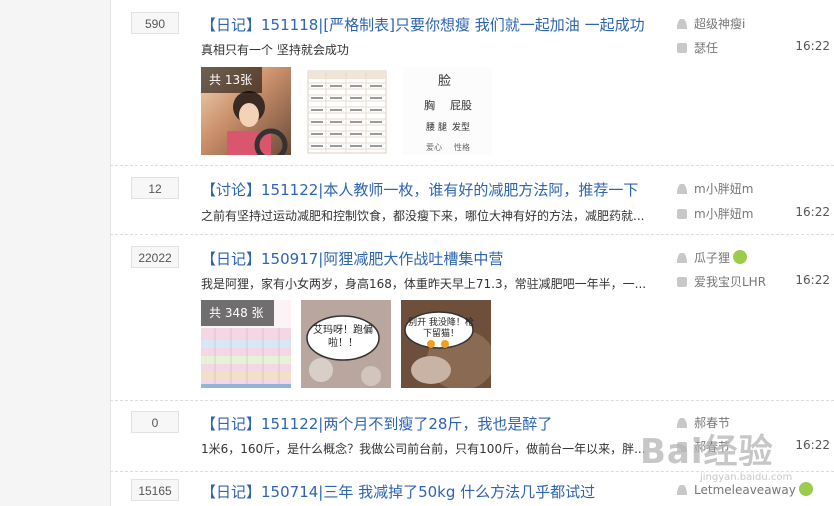 The height and width of the screenshot is (506, 834). I want to click on thumb-text: 性格, so click(462, 147).